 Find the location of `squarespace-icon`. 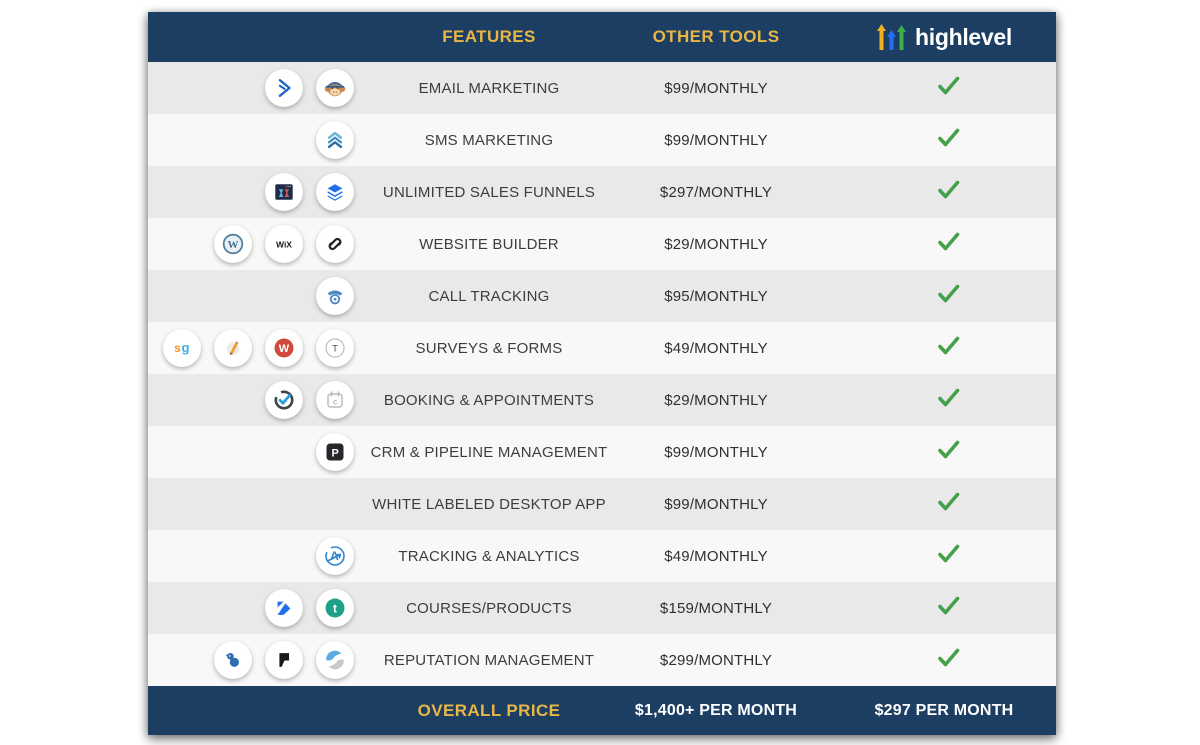

squarespace-icon is located at coordinates (335, 244).